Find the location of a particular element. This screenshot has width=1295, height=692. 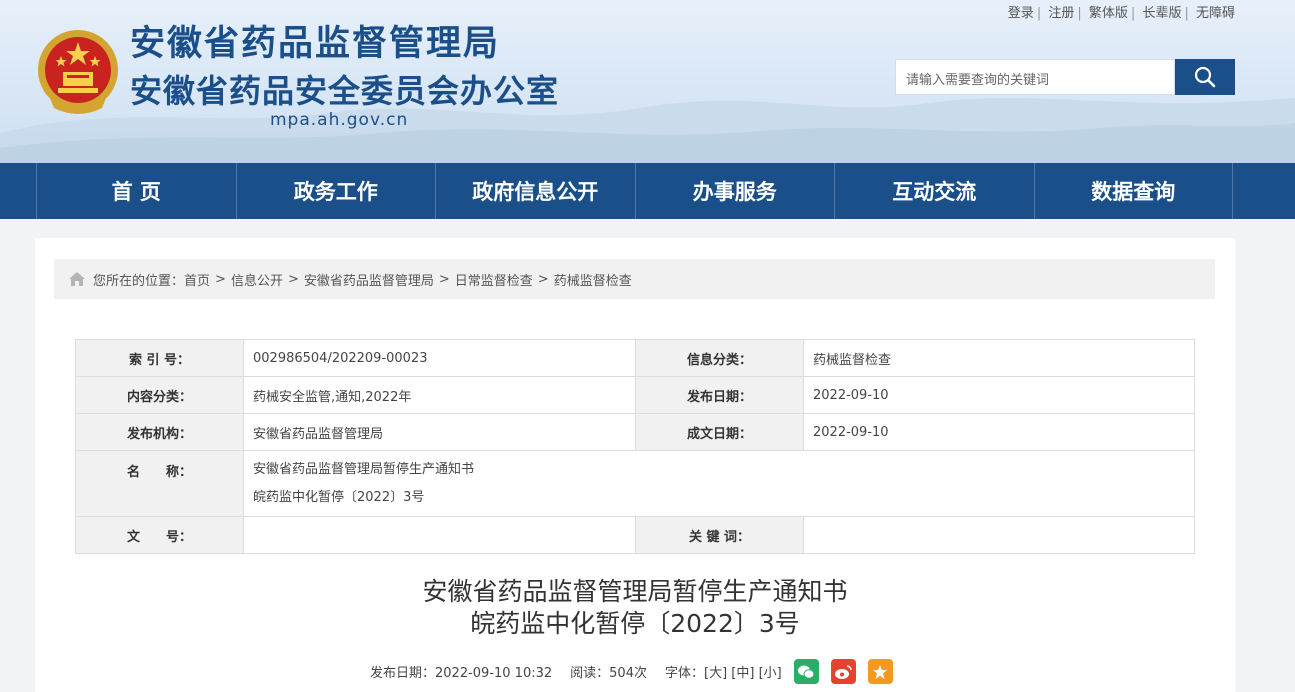

nav-home: 首 页 is located at coordinates (136, 191).